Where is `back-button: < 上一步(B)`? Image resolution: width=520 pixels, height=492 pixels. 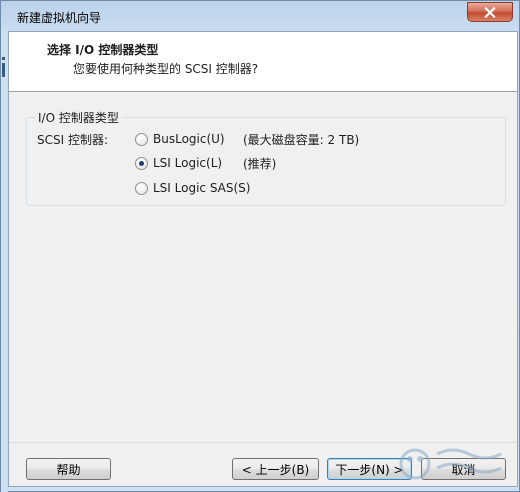
back-button: < 上一步(B) is located at coordinates (275, 469).